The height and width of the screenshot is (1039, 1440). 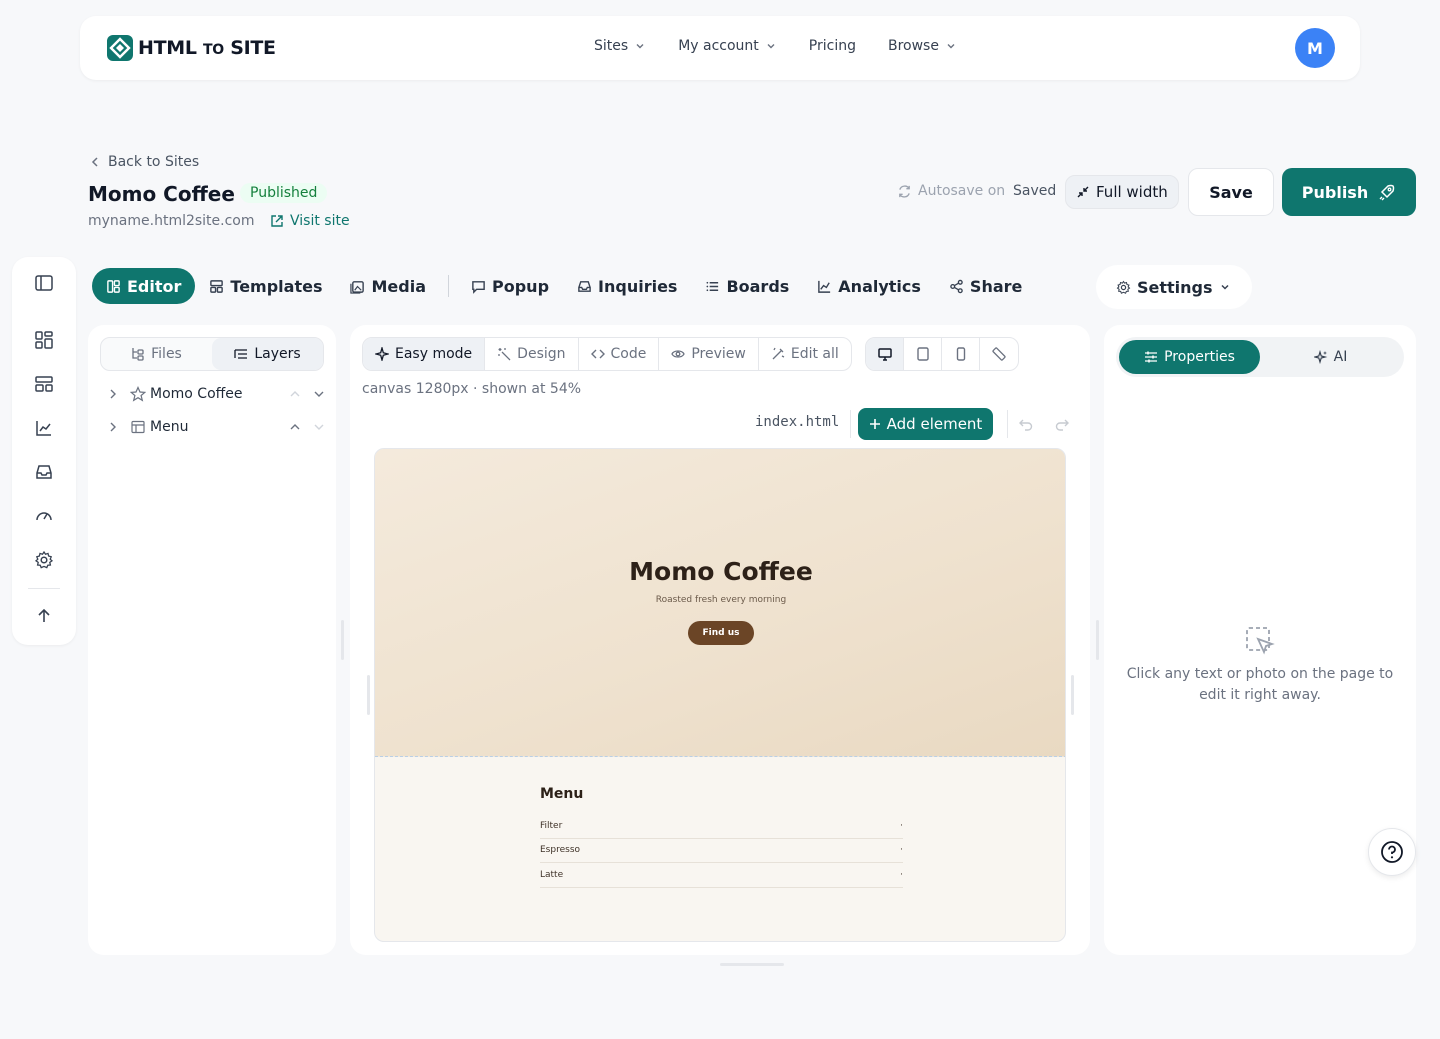 What do you see at coordinates (934, 424) in the screenshot?
I see `add-element-label: Add element` at bounding box center [934, 424].